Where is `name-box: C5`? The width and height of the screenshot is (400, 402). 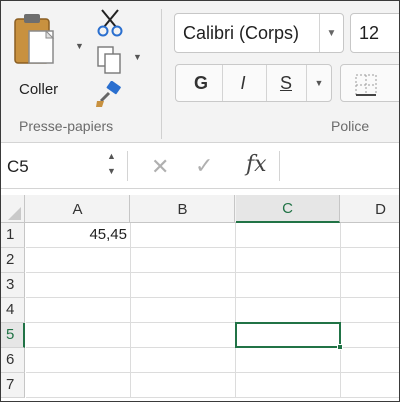
name-box: C5 is located at coordinates (18, 167).